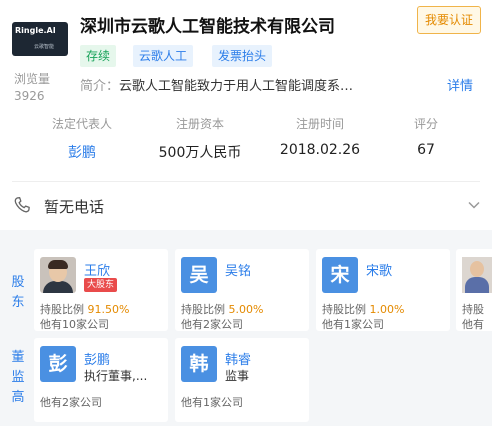  I want to click on legal-rep-link: 彭鹏, so click(82, 152).